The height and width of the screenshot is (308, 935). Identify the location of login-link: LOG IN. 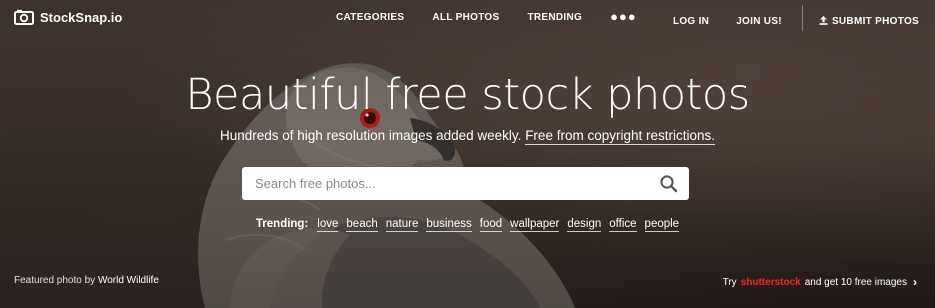
(691, 21).